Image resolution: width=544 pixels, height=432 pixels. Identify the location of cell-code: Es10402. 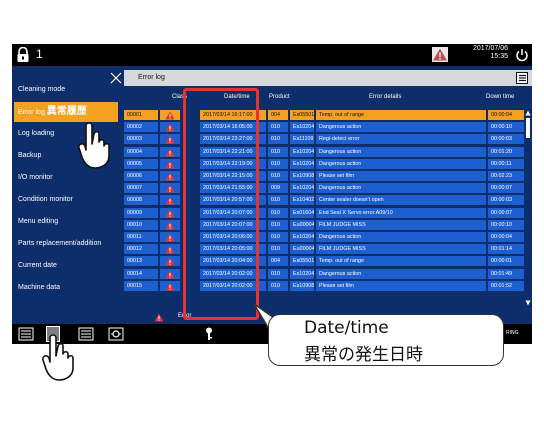
(302, 200).